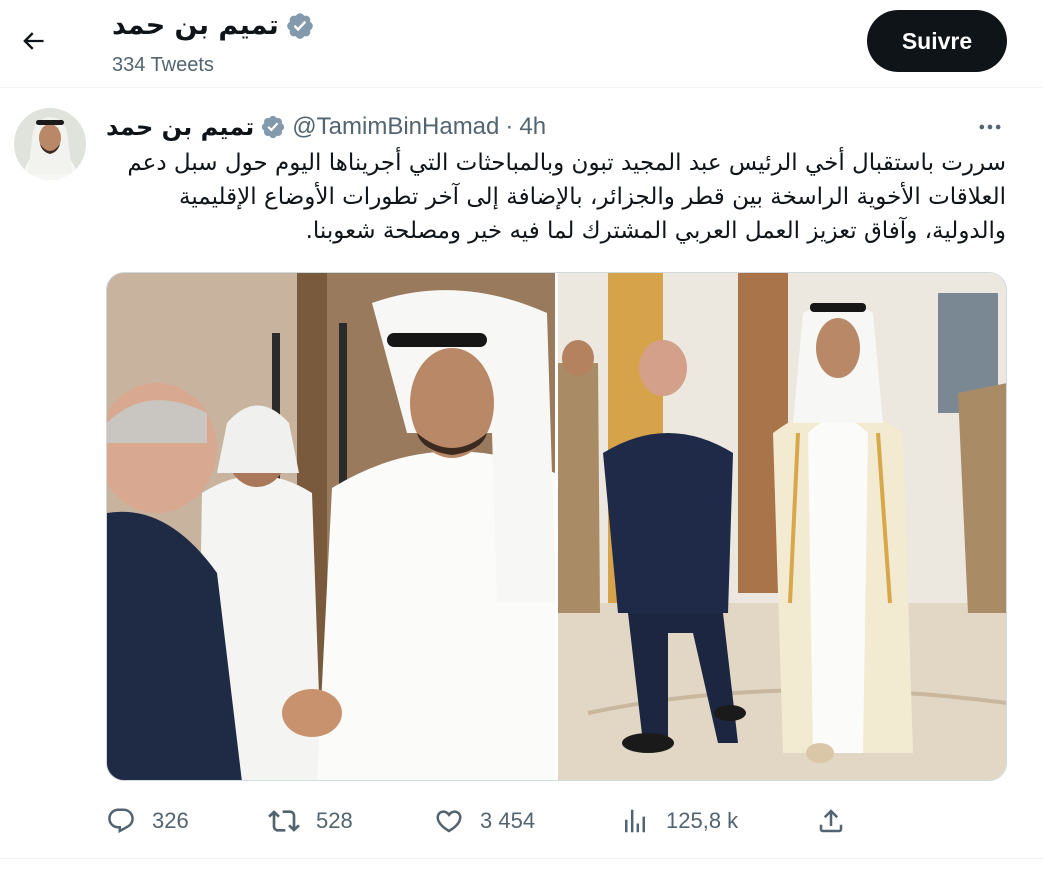 The height and width of the screenshot is (878, 1043). I want to click on like-button: 3 454, so click(484, 821).